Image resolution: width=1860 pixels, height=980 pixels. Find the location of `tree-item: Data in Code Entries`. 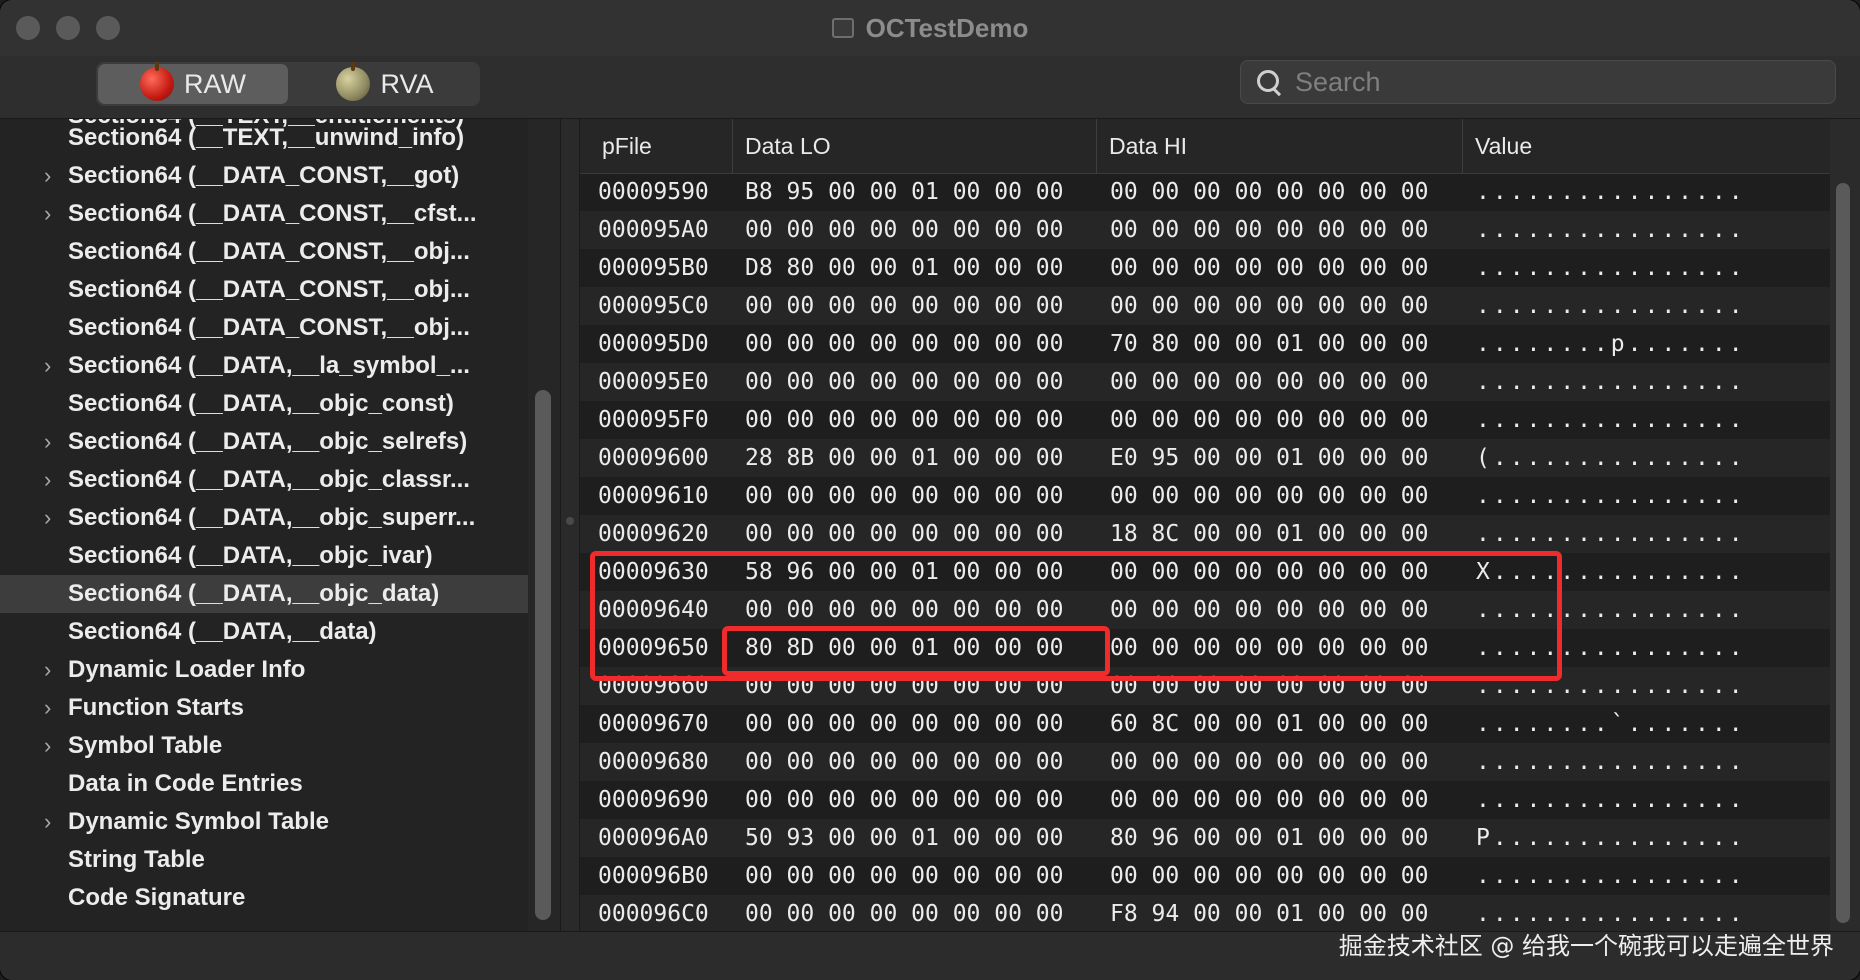

tree-item: Data in Code Entries is located at coordinates (264, 784).